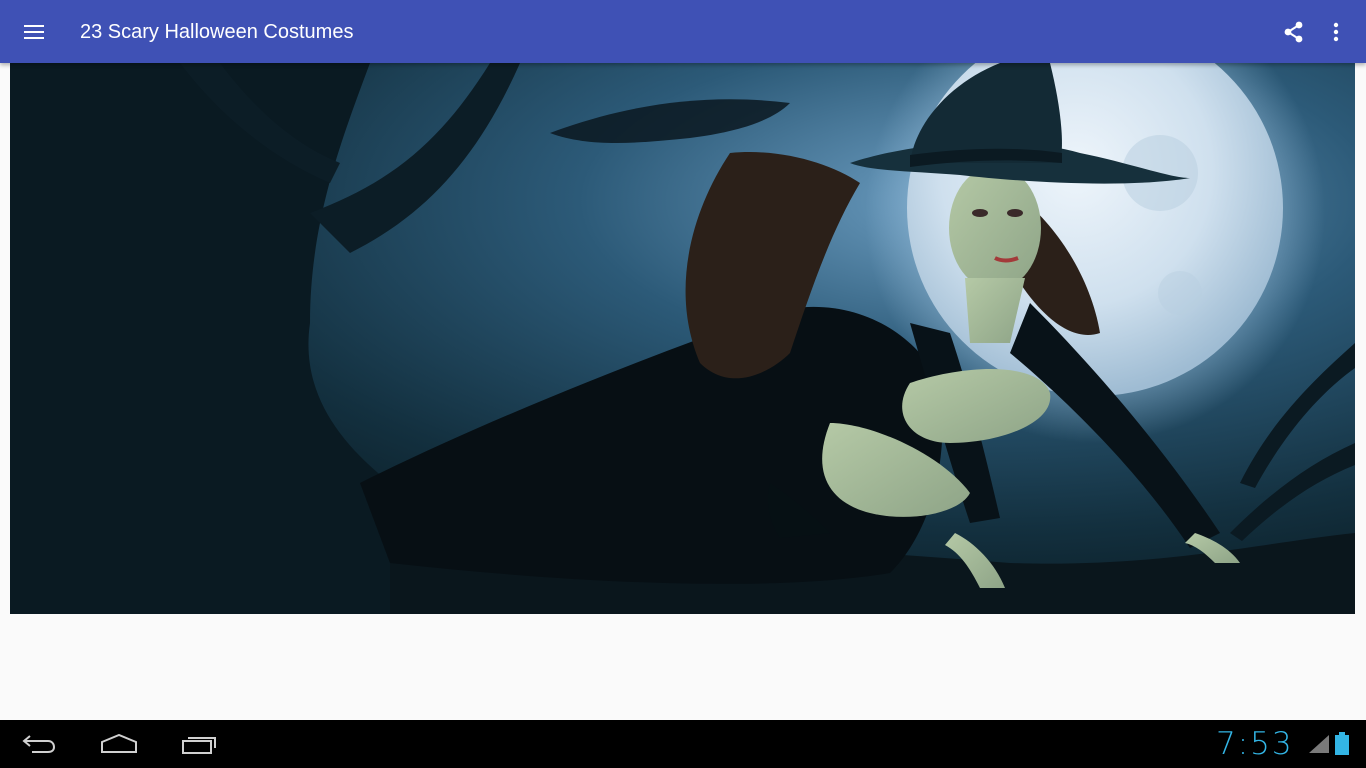 The height and width of the screenshot is (768, 1366). I want to click on back-icon, so click(39, 744).